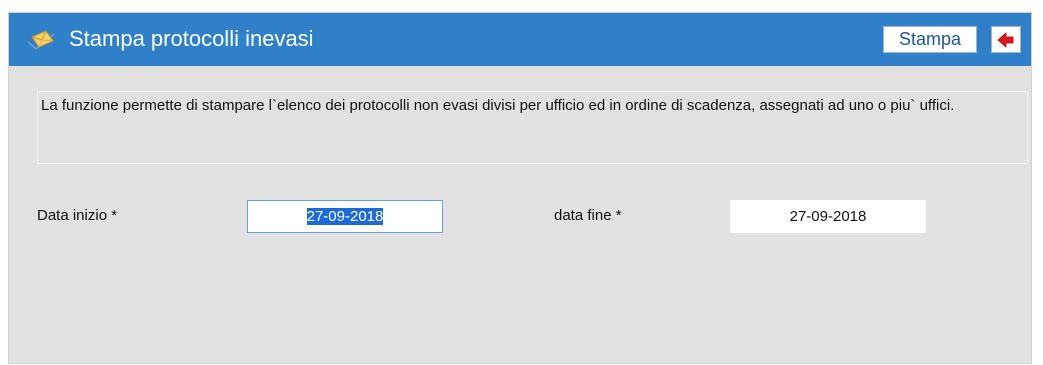 This screenshot has width=1043, height=365. I want to click on end-date-label: data fine *, so click(588, 215).